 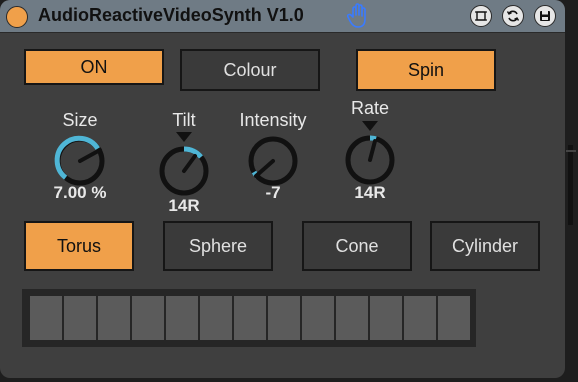 What do you see at coordinates (481, 16) in the screenshot?
I see `fit-icon` at bounding box center [481, 16].